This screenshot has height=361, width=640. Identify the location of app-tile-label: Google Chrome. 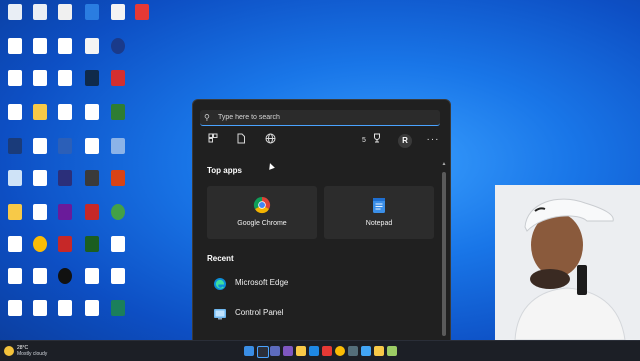
(262, 223).